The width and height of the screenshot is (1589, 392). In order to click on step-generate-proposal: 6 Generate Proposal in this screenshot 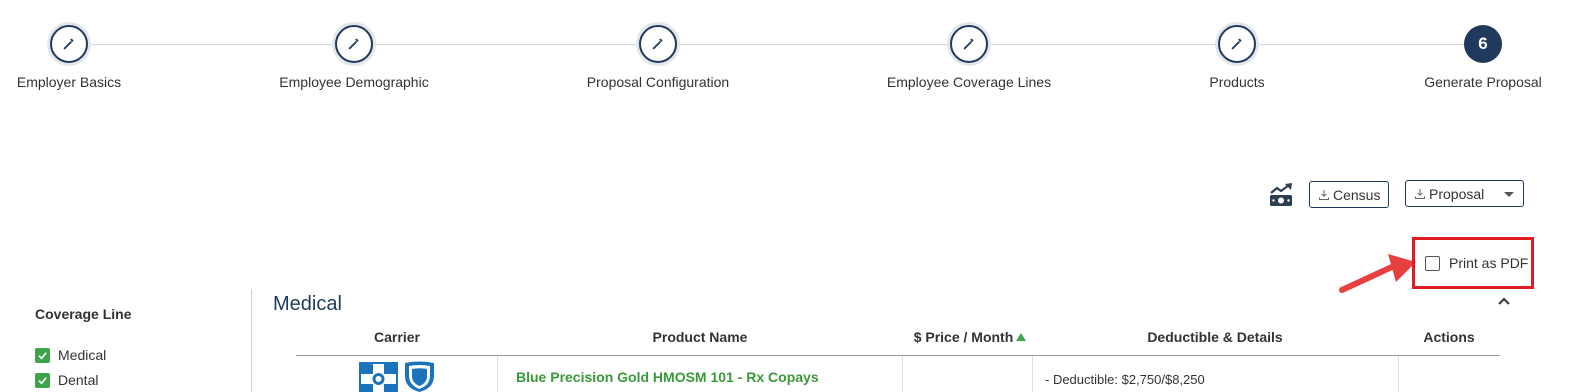, I will do `click(1483, 57)`.